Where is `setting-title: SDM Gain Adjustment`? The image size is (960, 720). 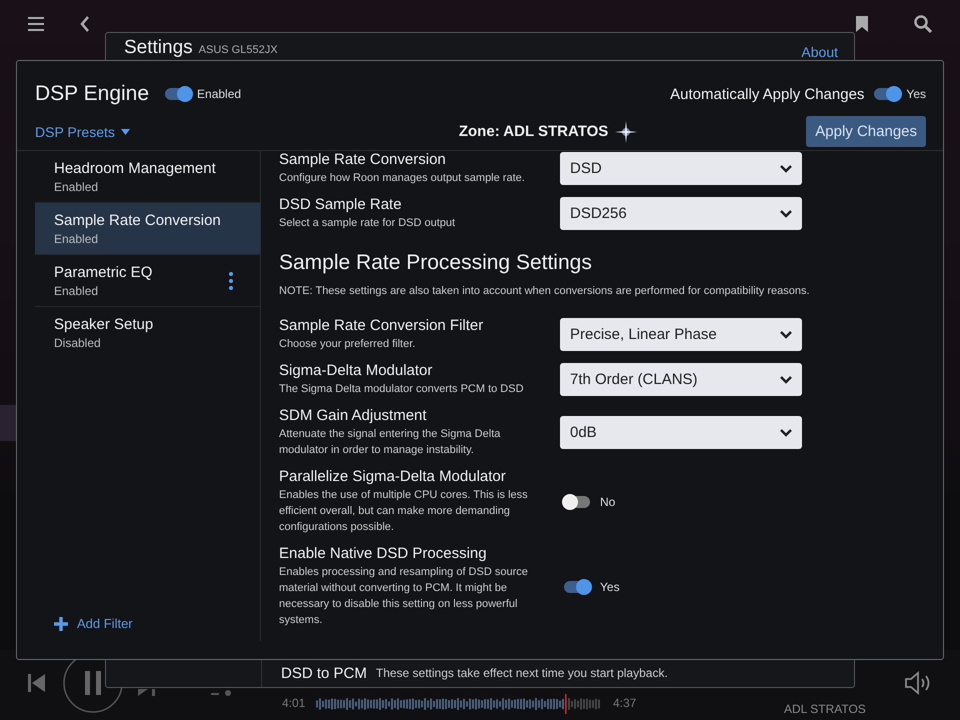
setting-title: SDM Gain Adjustment is located at coordinates (353, 415).